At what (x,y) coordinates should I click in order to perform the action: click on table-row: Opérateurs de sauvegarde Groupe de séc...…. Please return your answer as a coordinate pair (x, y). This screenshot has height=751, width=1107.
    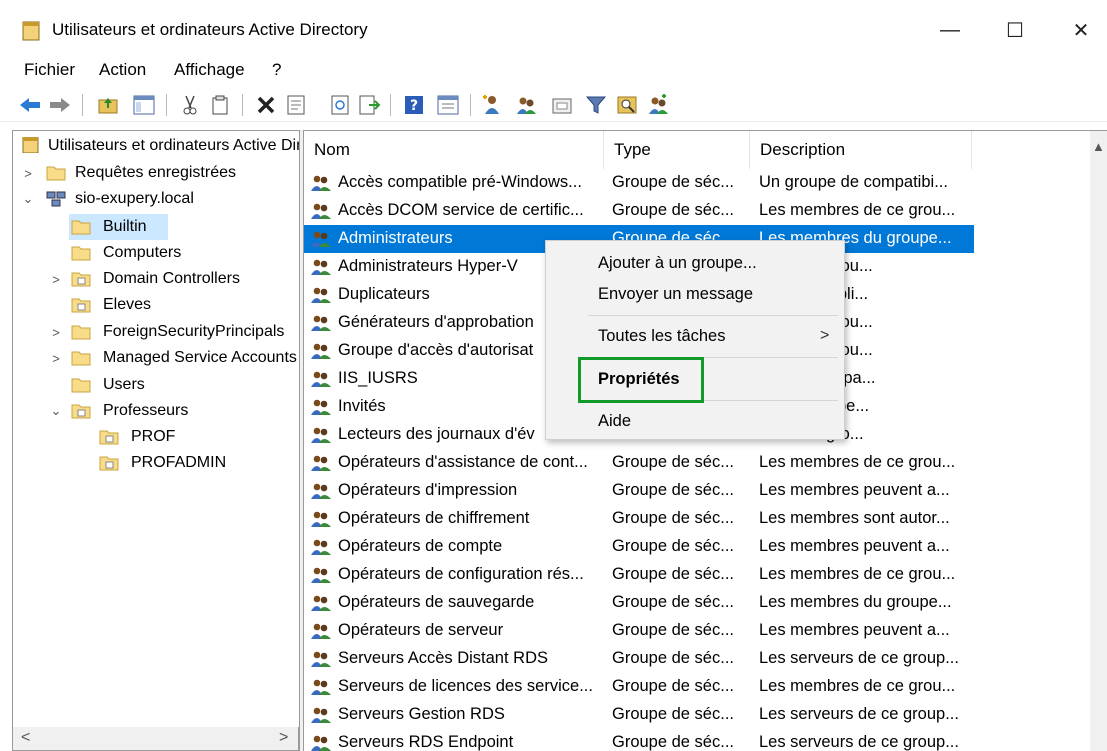
    Looking at the image, I should click on (639, 603).